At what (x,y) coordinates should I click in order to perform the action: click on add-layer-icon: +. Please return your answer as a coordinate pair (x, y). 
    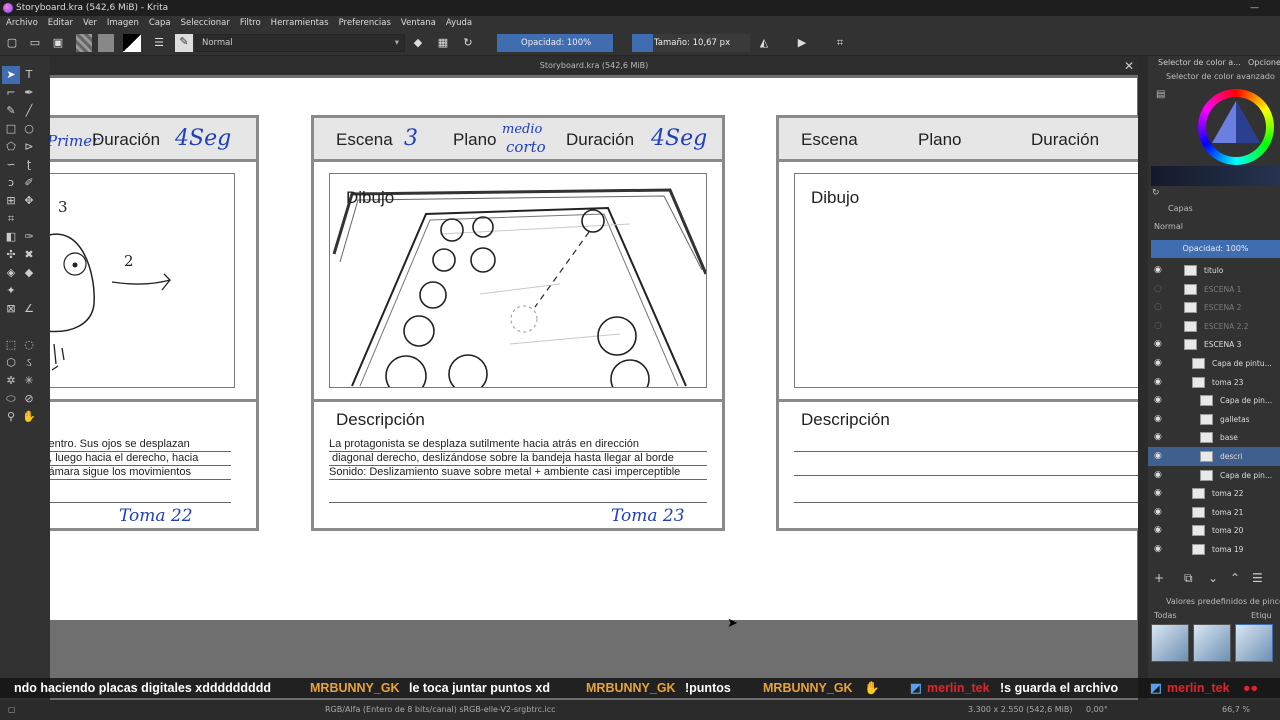
    Looking at the image, I should click on (1159, 578).